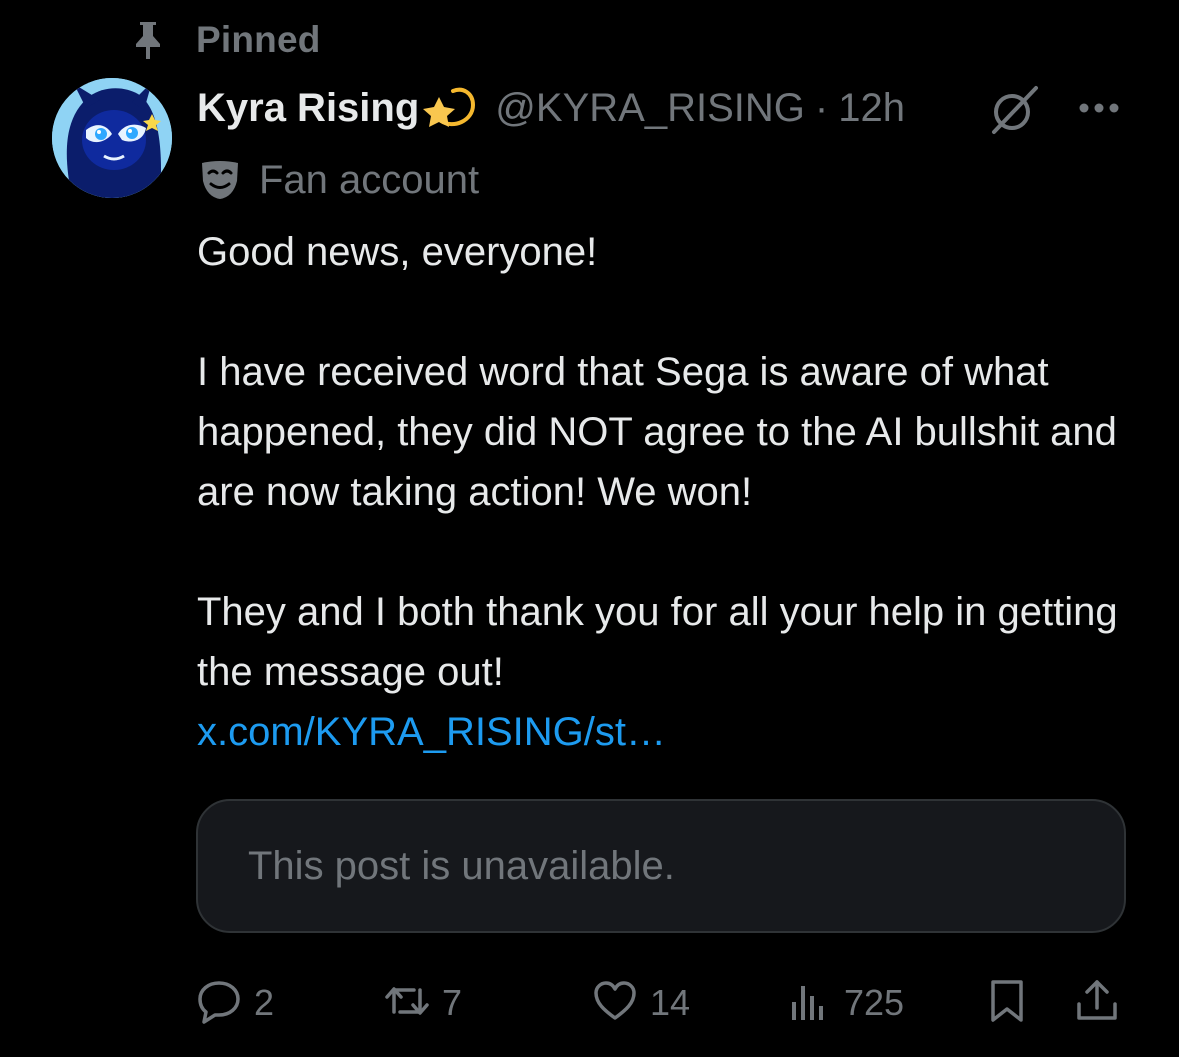 This screenshot has height=1057, width=1179. I want to click on pin-icon, so click(148, 40).